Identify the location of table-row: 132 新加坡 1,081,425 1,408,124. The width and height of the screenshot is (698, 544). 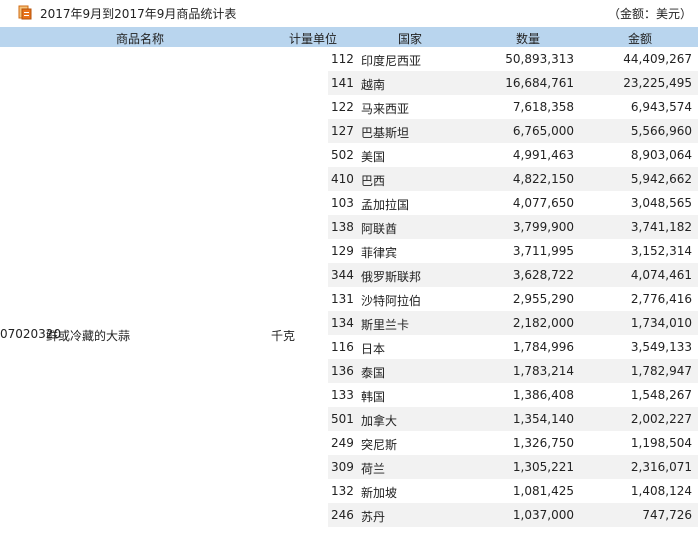
(513, 491).